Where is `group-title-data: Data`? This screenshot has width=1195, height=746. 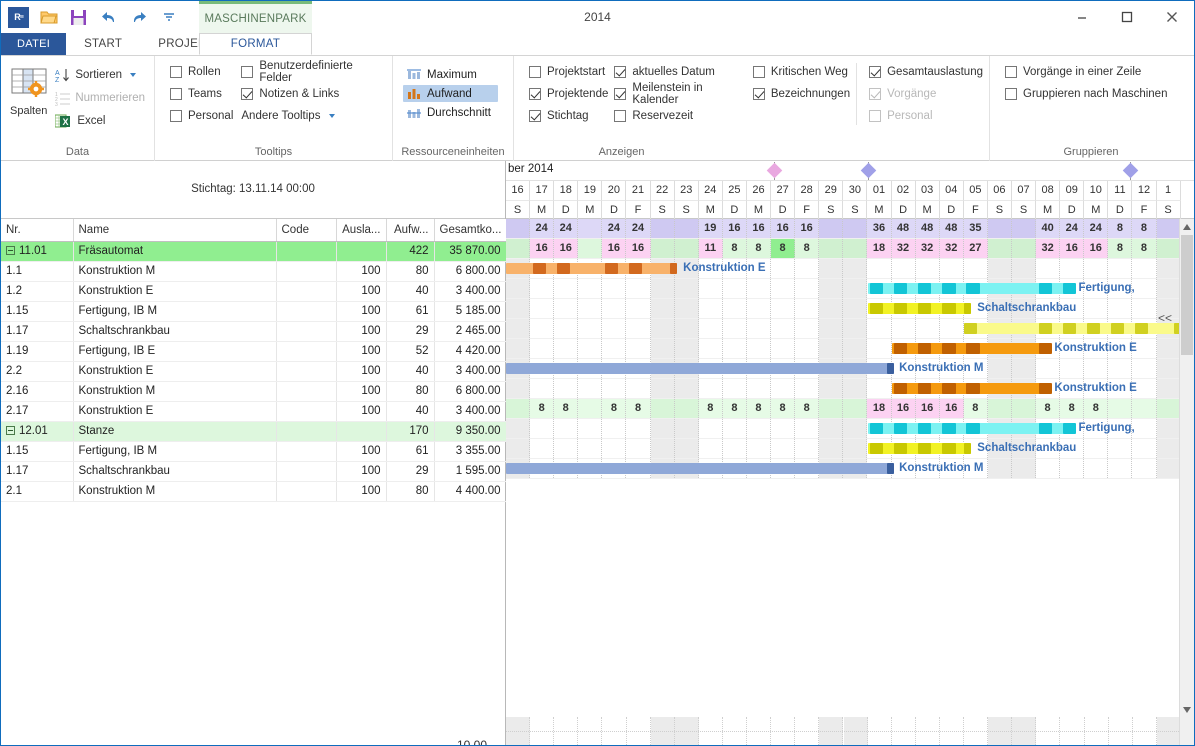
group-title-data: Data is located at coordinates (77, 152).